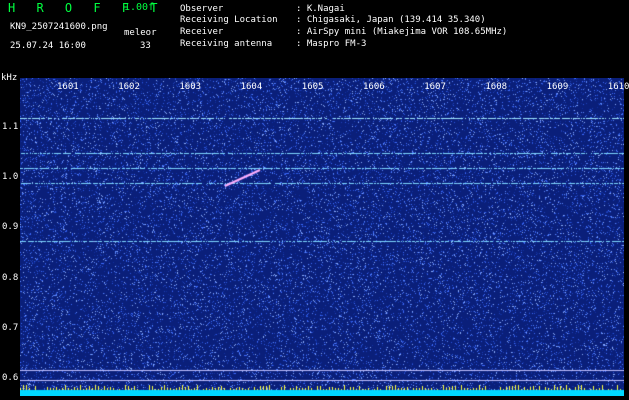 This screenshot has width=629, height=400. Describe the element at coordinates (402, 32) in the screenshot. I see `receiver-value: : AirSpy mini (Miakejima VOR 108.65MHz)` at that location.